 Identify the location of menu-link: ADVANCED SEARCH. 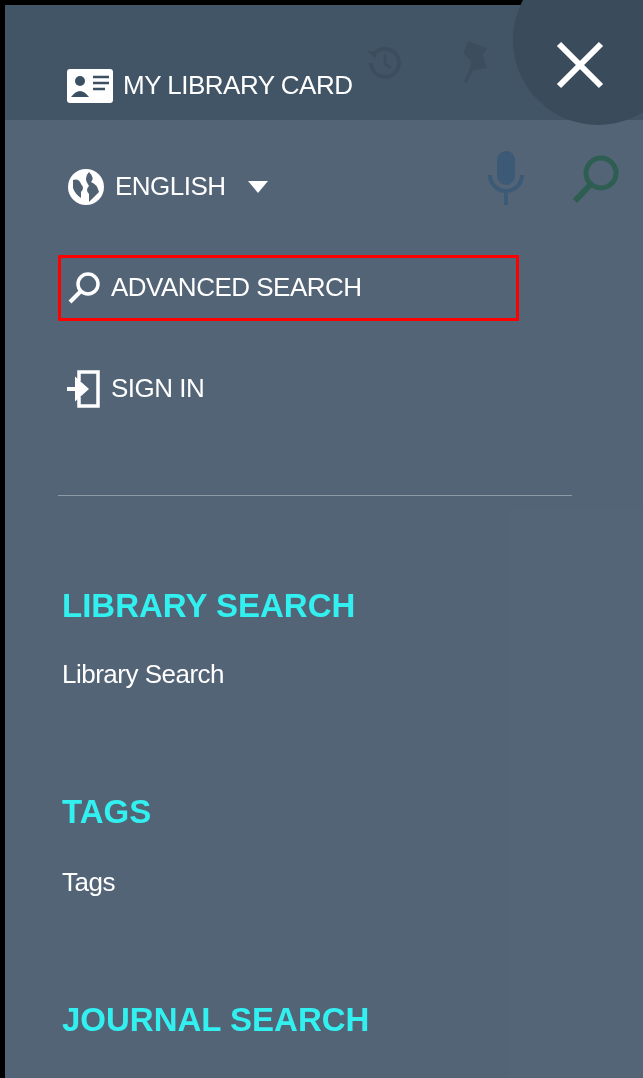
(288, 287).